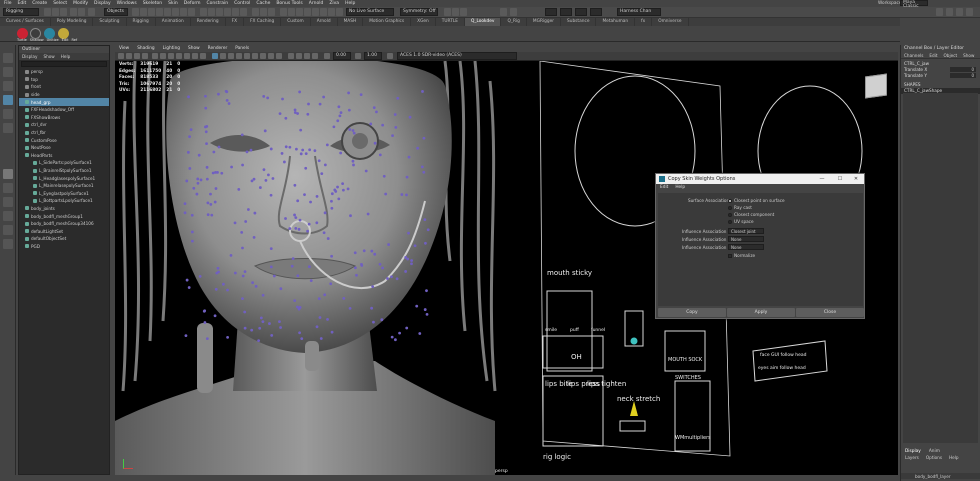 Image resolution: width=980 pixels, height=481 pixels. I want to click on smooth-shade-icon, so click(223, 56).